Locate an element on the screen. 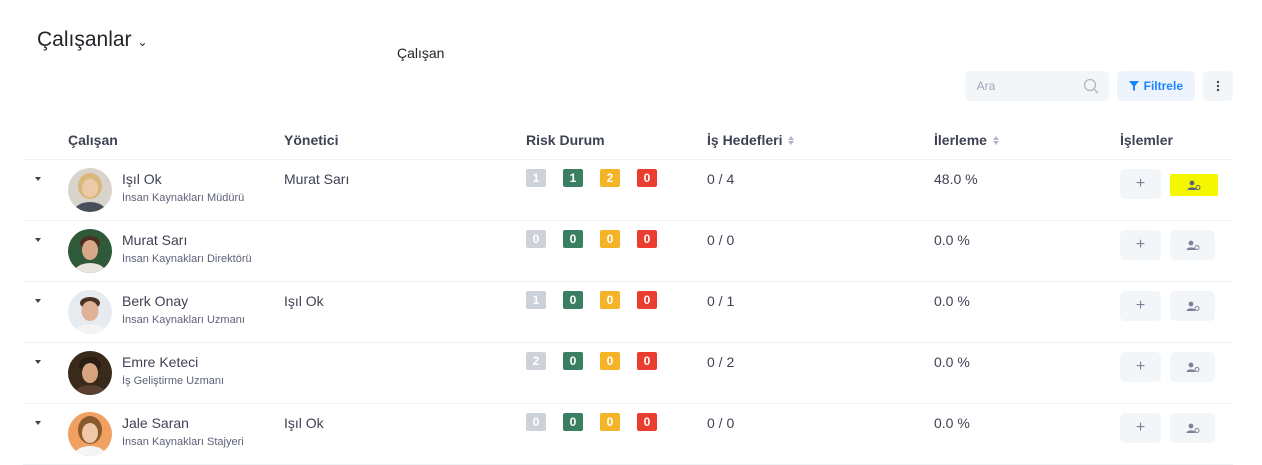 The image size is (1262, 465). employee-title: İnsan Kaynakları Stajyeri is located at coordinates (183, 442).